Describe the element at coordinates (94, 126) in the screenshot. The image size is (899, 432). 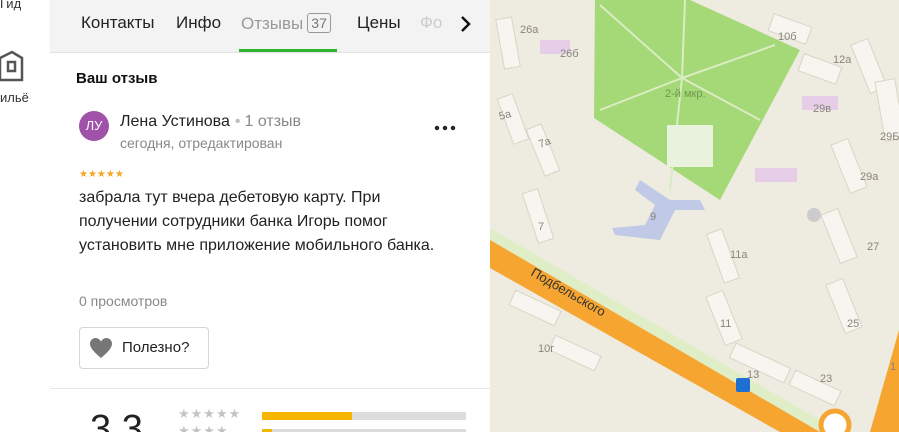
I see `avatar: ЛУ` at that location.